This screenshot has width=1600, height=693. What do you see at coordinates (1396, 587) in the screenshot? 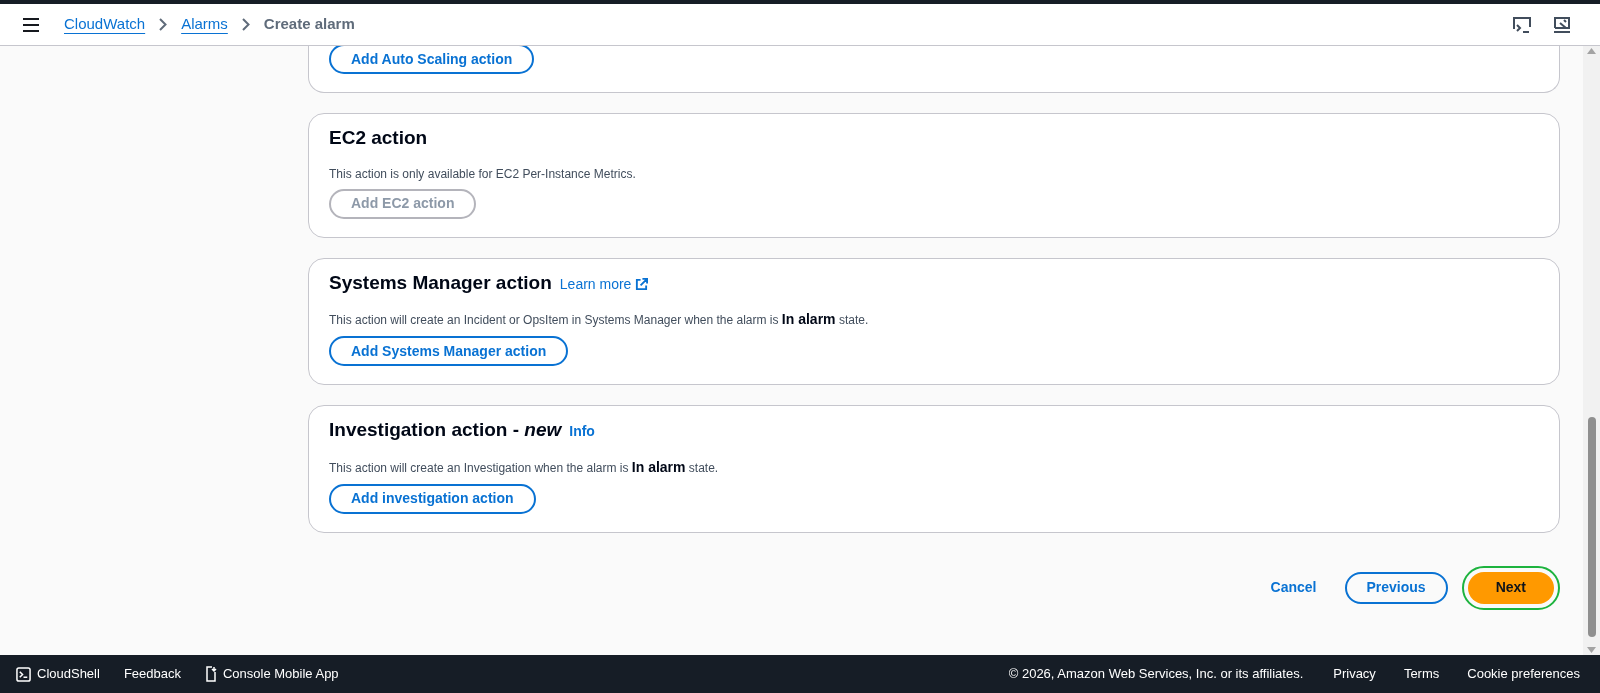
I see `previous-button: Previous` at bounding box center [1396, 587].